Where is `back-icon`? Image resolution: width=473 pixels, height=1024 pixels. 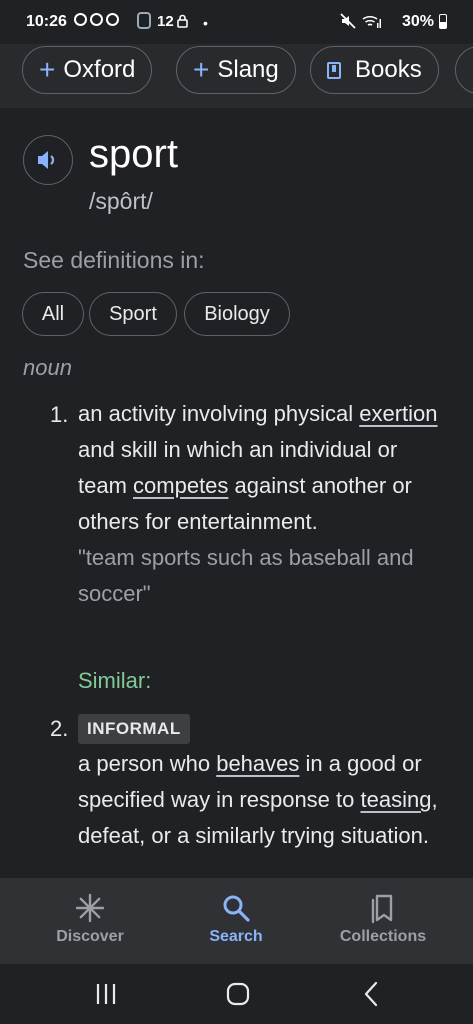 back-icon is located at coordinates (372, 994).